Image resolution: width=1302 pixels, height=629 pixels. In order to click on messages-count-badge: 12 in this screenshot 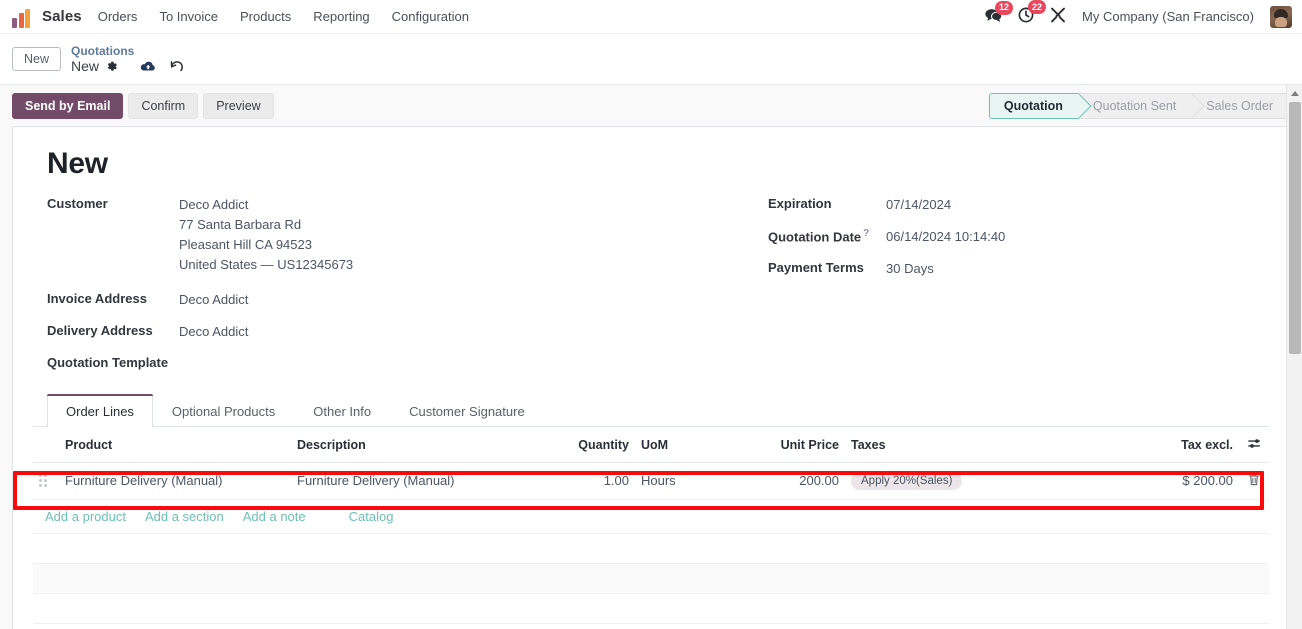, I will do `click(1004, 7)`.